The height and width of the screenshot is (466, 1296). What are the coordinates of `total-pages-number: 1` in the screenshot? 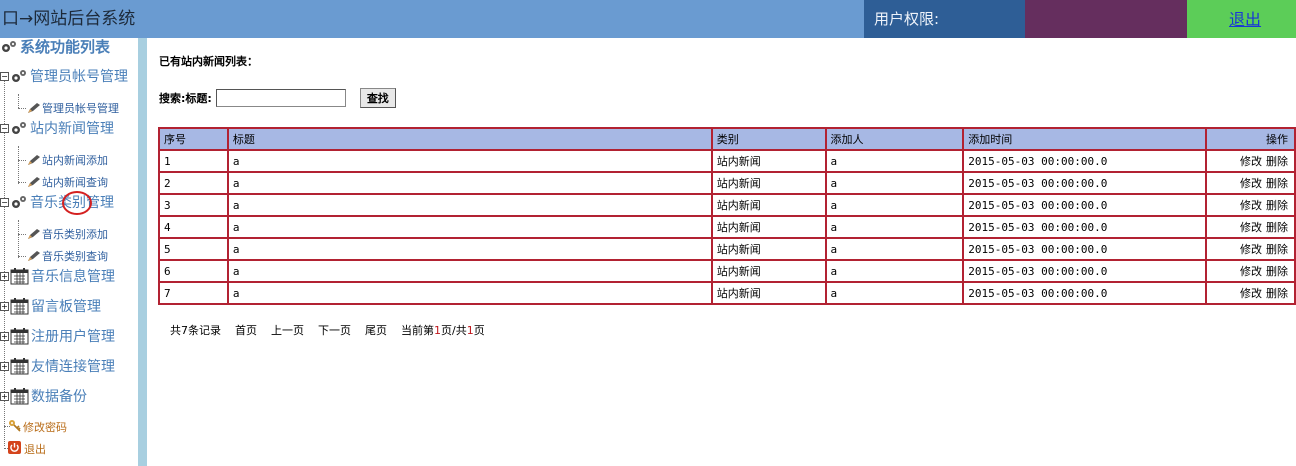 It's located at (470, 330).